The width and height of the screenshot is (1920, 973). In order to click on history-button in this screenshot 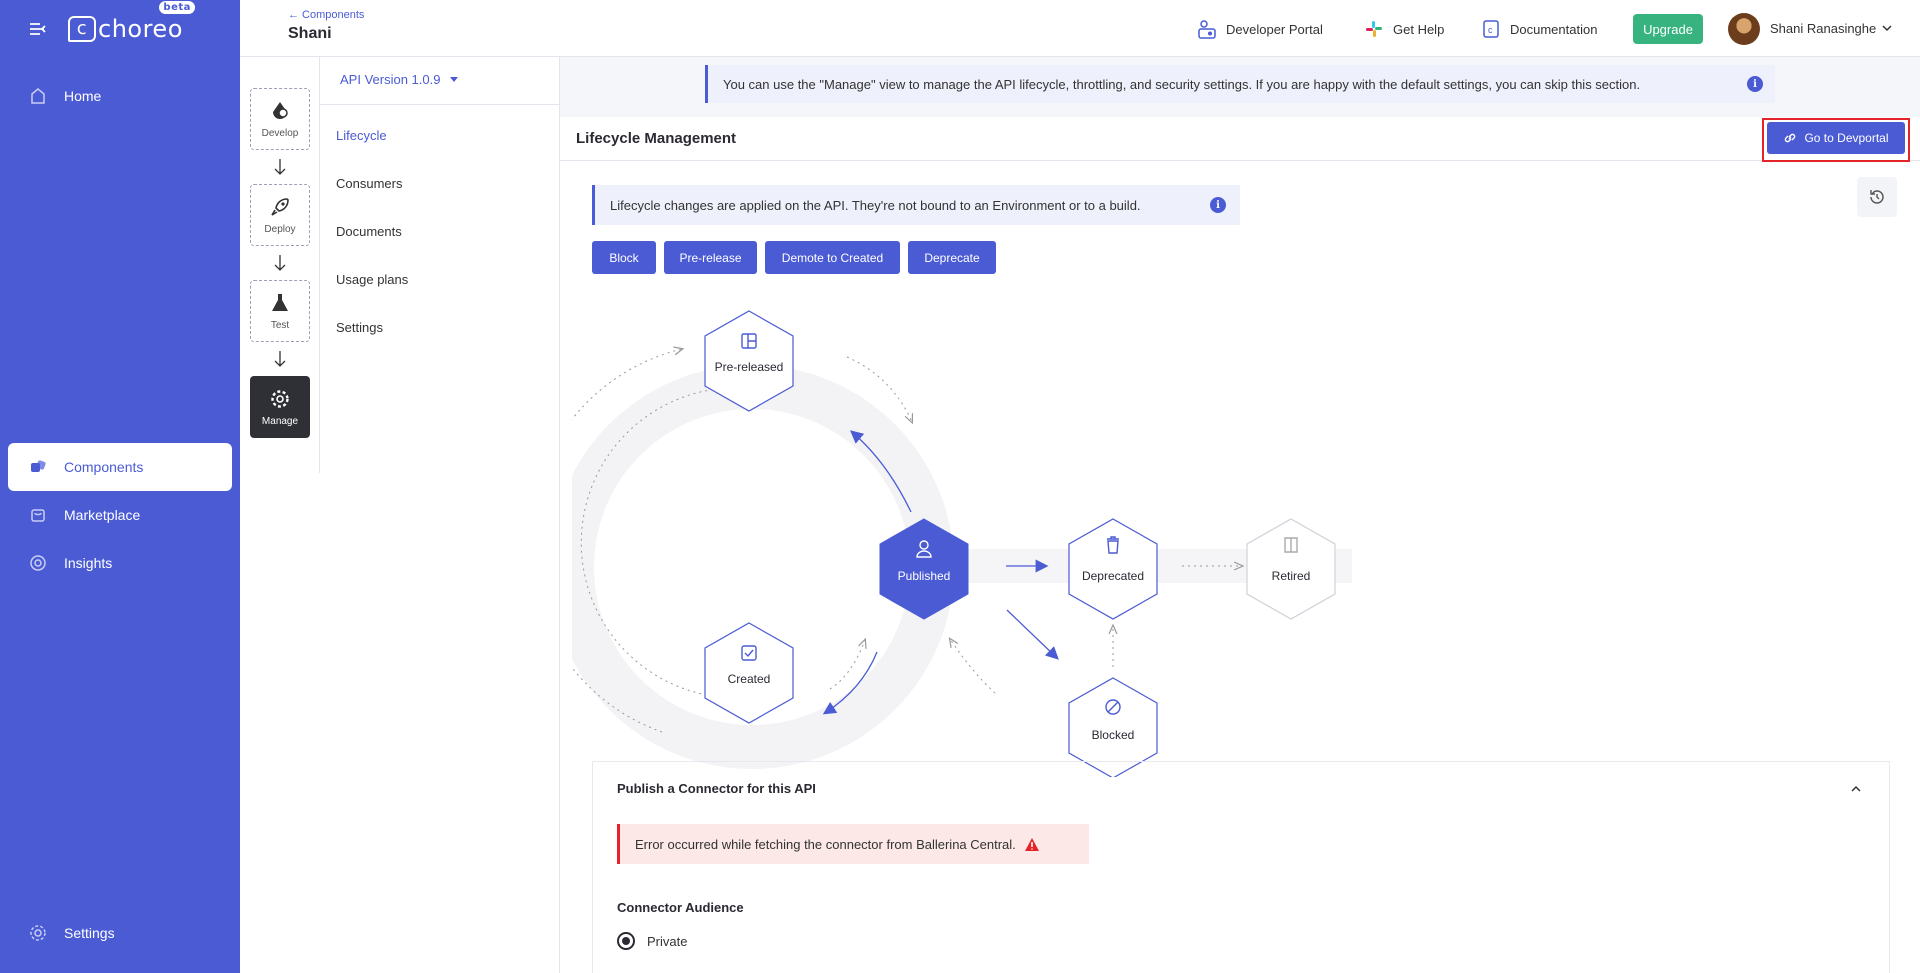, I will do `click(1877, 197)`.